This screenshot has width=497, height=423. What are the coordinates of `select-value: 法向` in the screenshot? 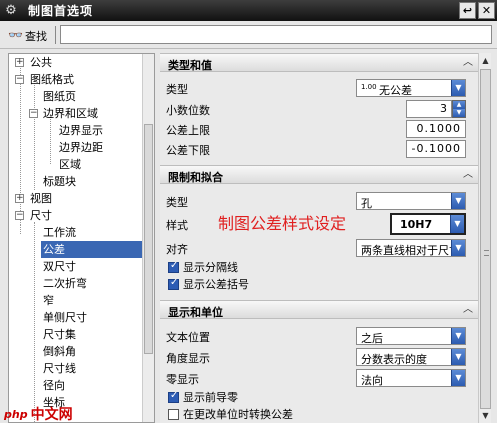 It's located at (372, 380).